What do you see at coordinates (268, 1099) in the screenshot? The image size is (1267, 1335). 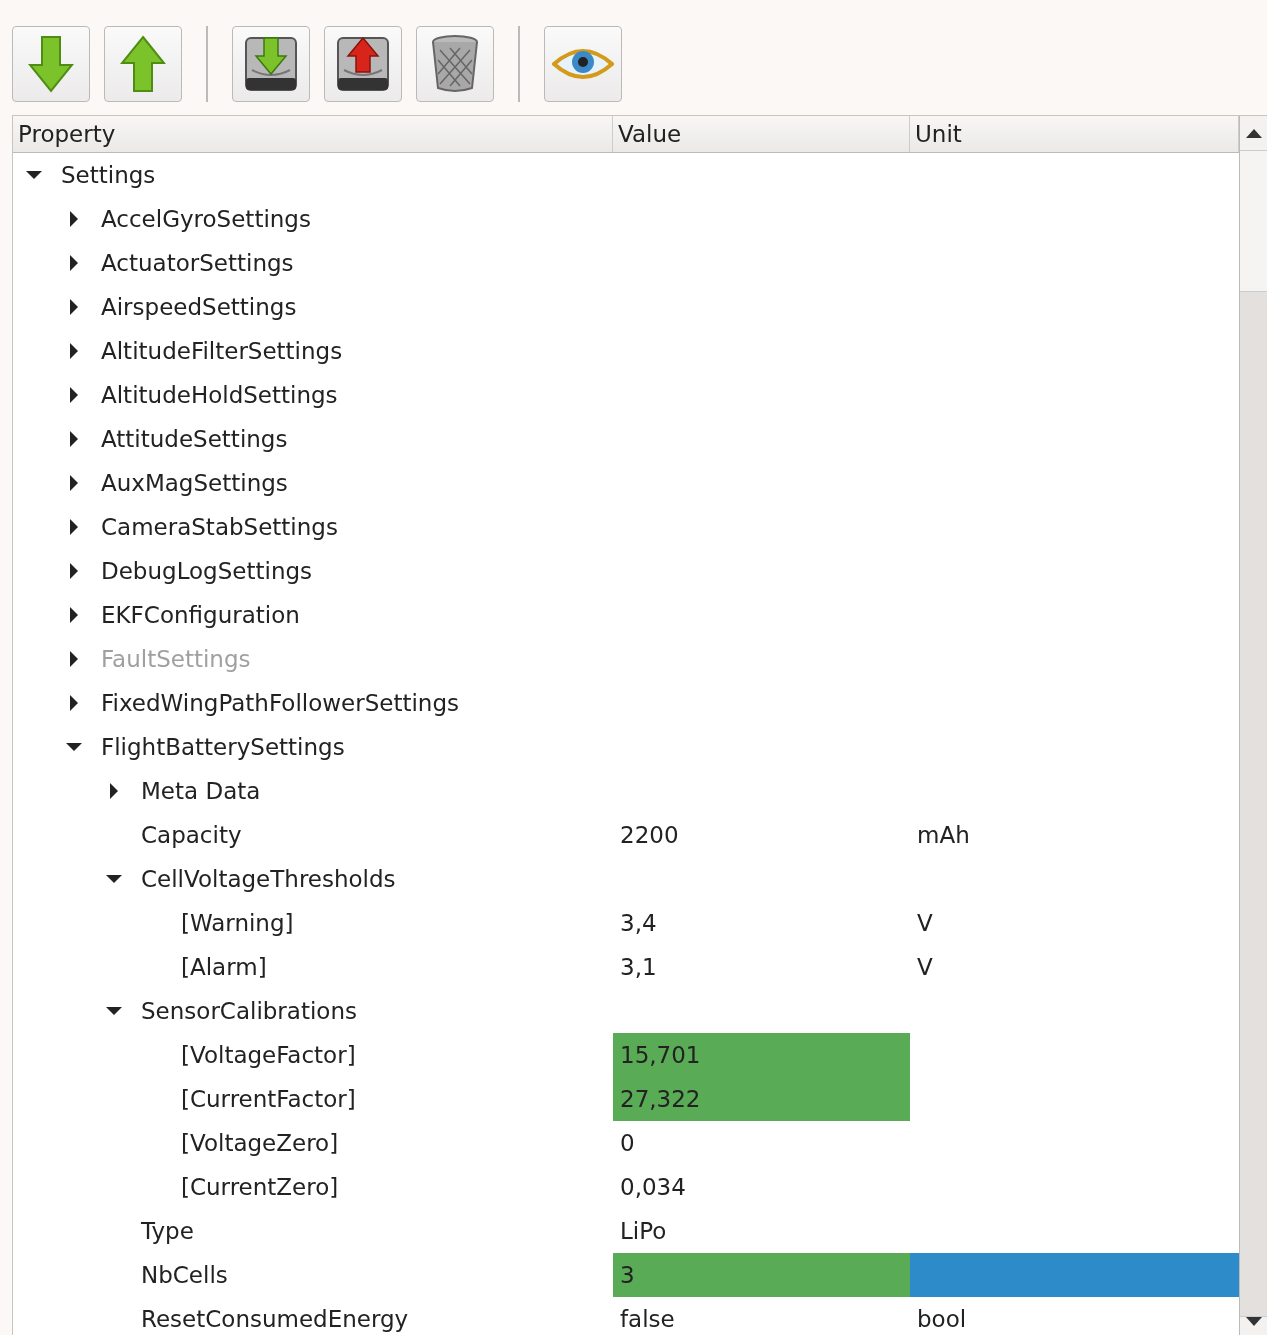 I see `property-name: [CurrentFactor]` at bounding box center [268, 1099].